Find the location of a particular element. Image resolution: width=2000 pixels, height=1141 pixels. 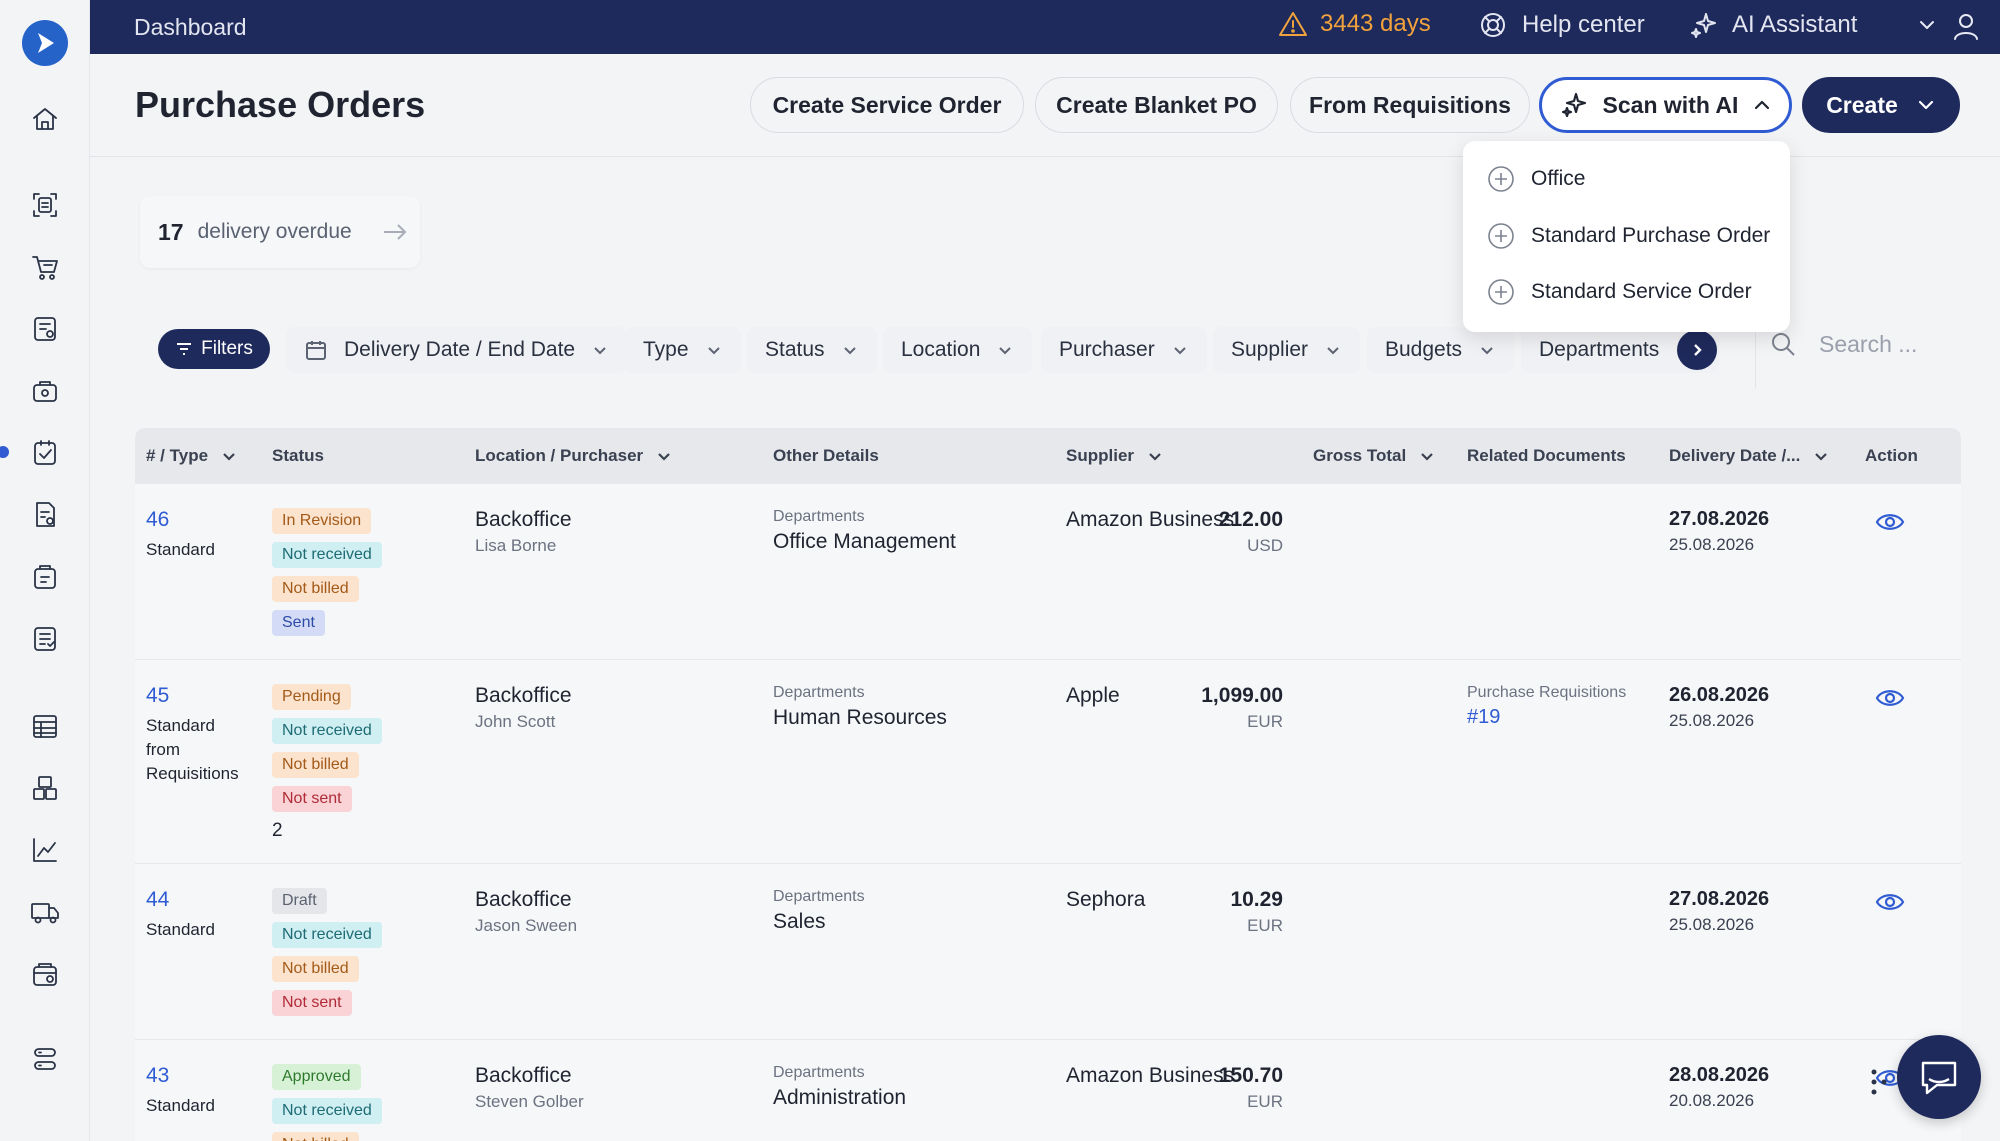

dropdown-item-standard-service-order: Standard Service Order is located at coordinates (1619, 292).